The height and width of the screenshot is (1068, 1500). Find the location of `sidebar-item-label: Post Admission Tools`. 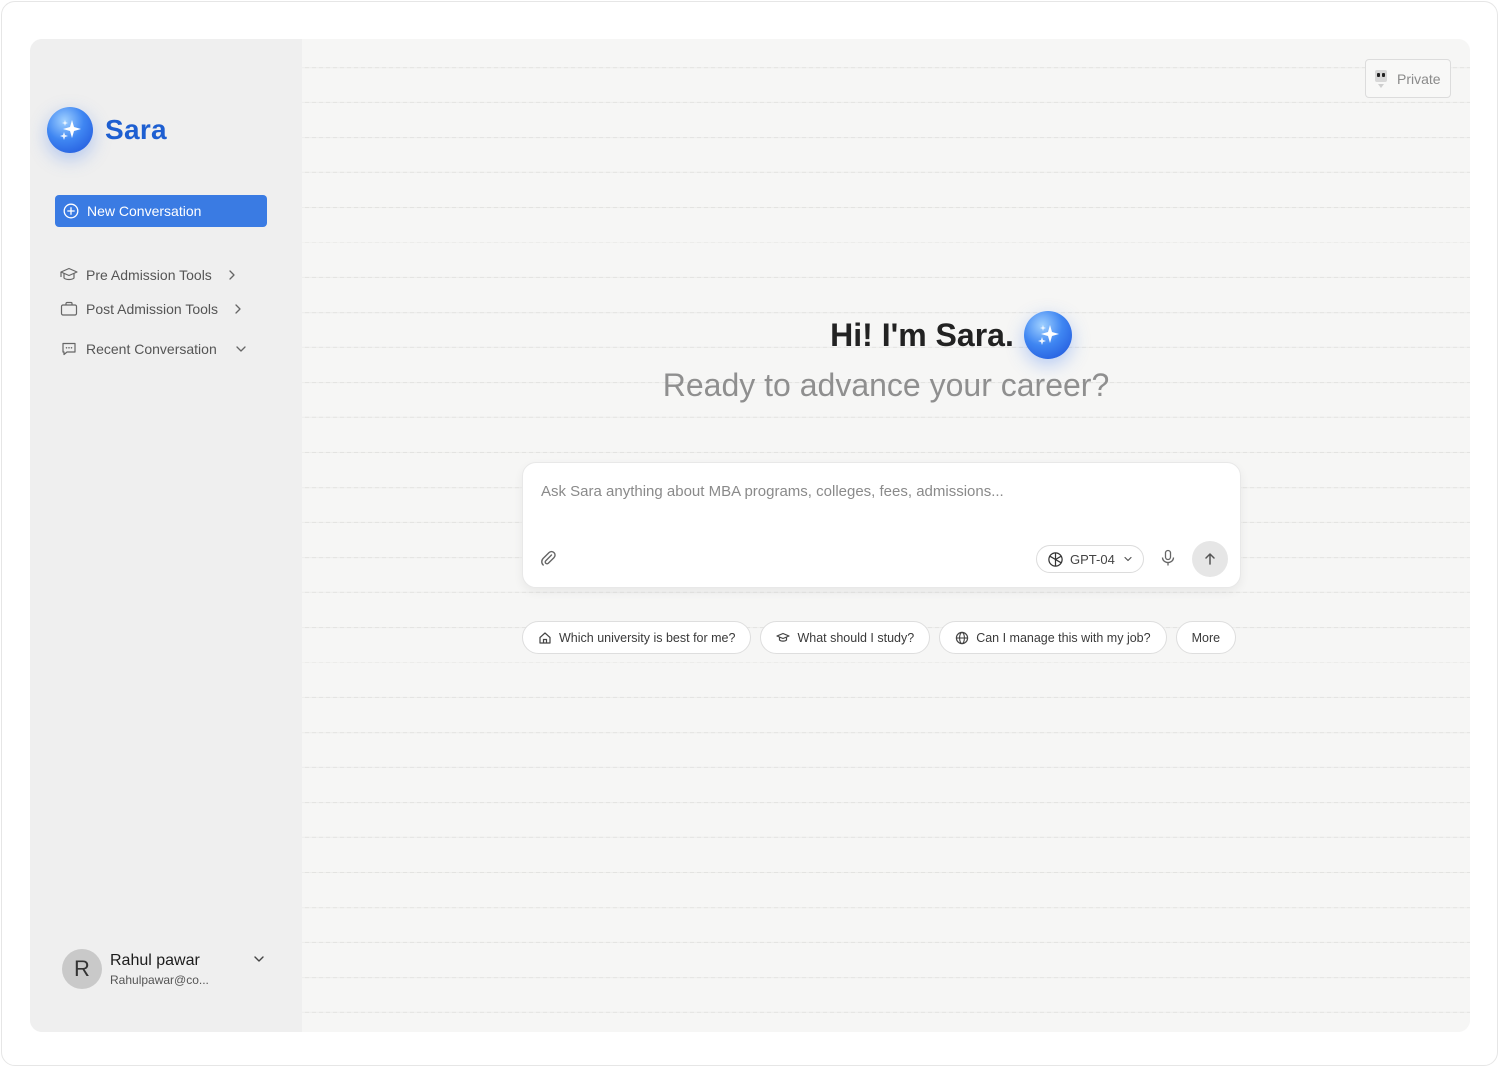

sidebar-item-label: Post Admission Tools is located at coordinates (152, 309).